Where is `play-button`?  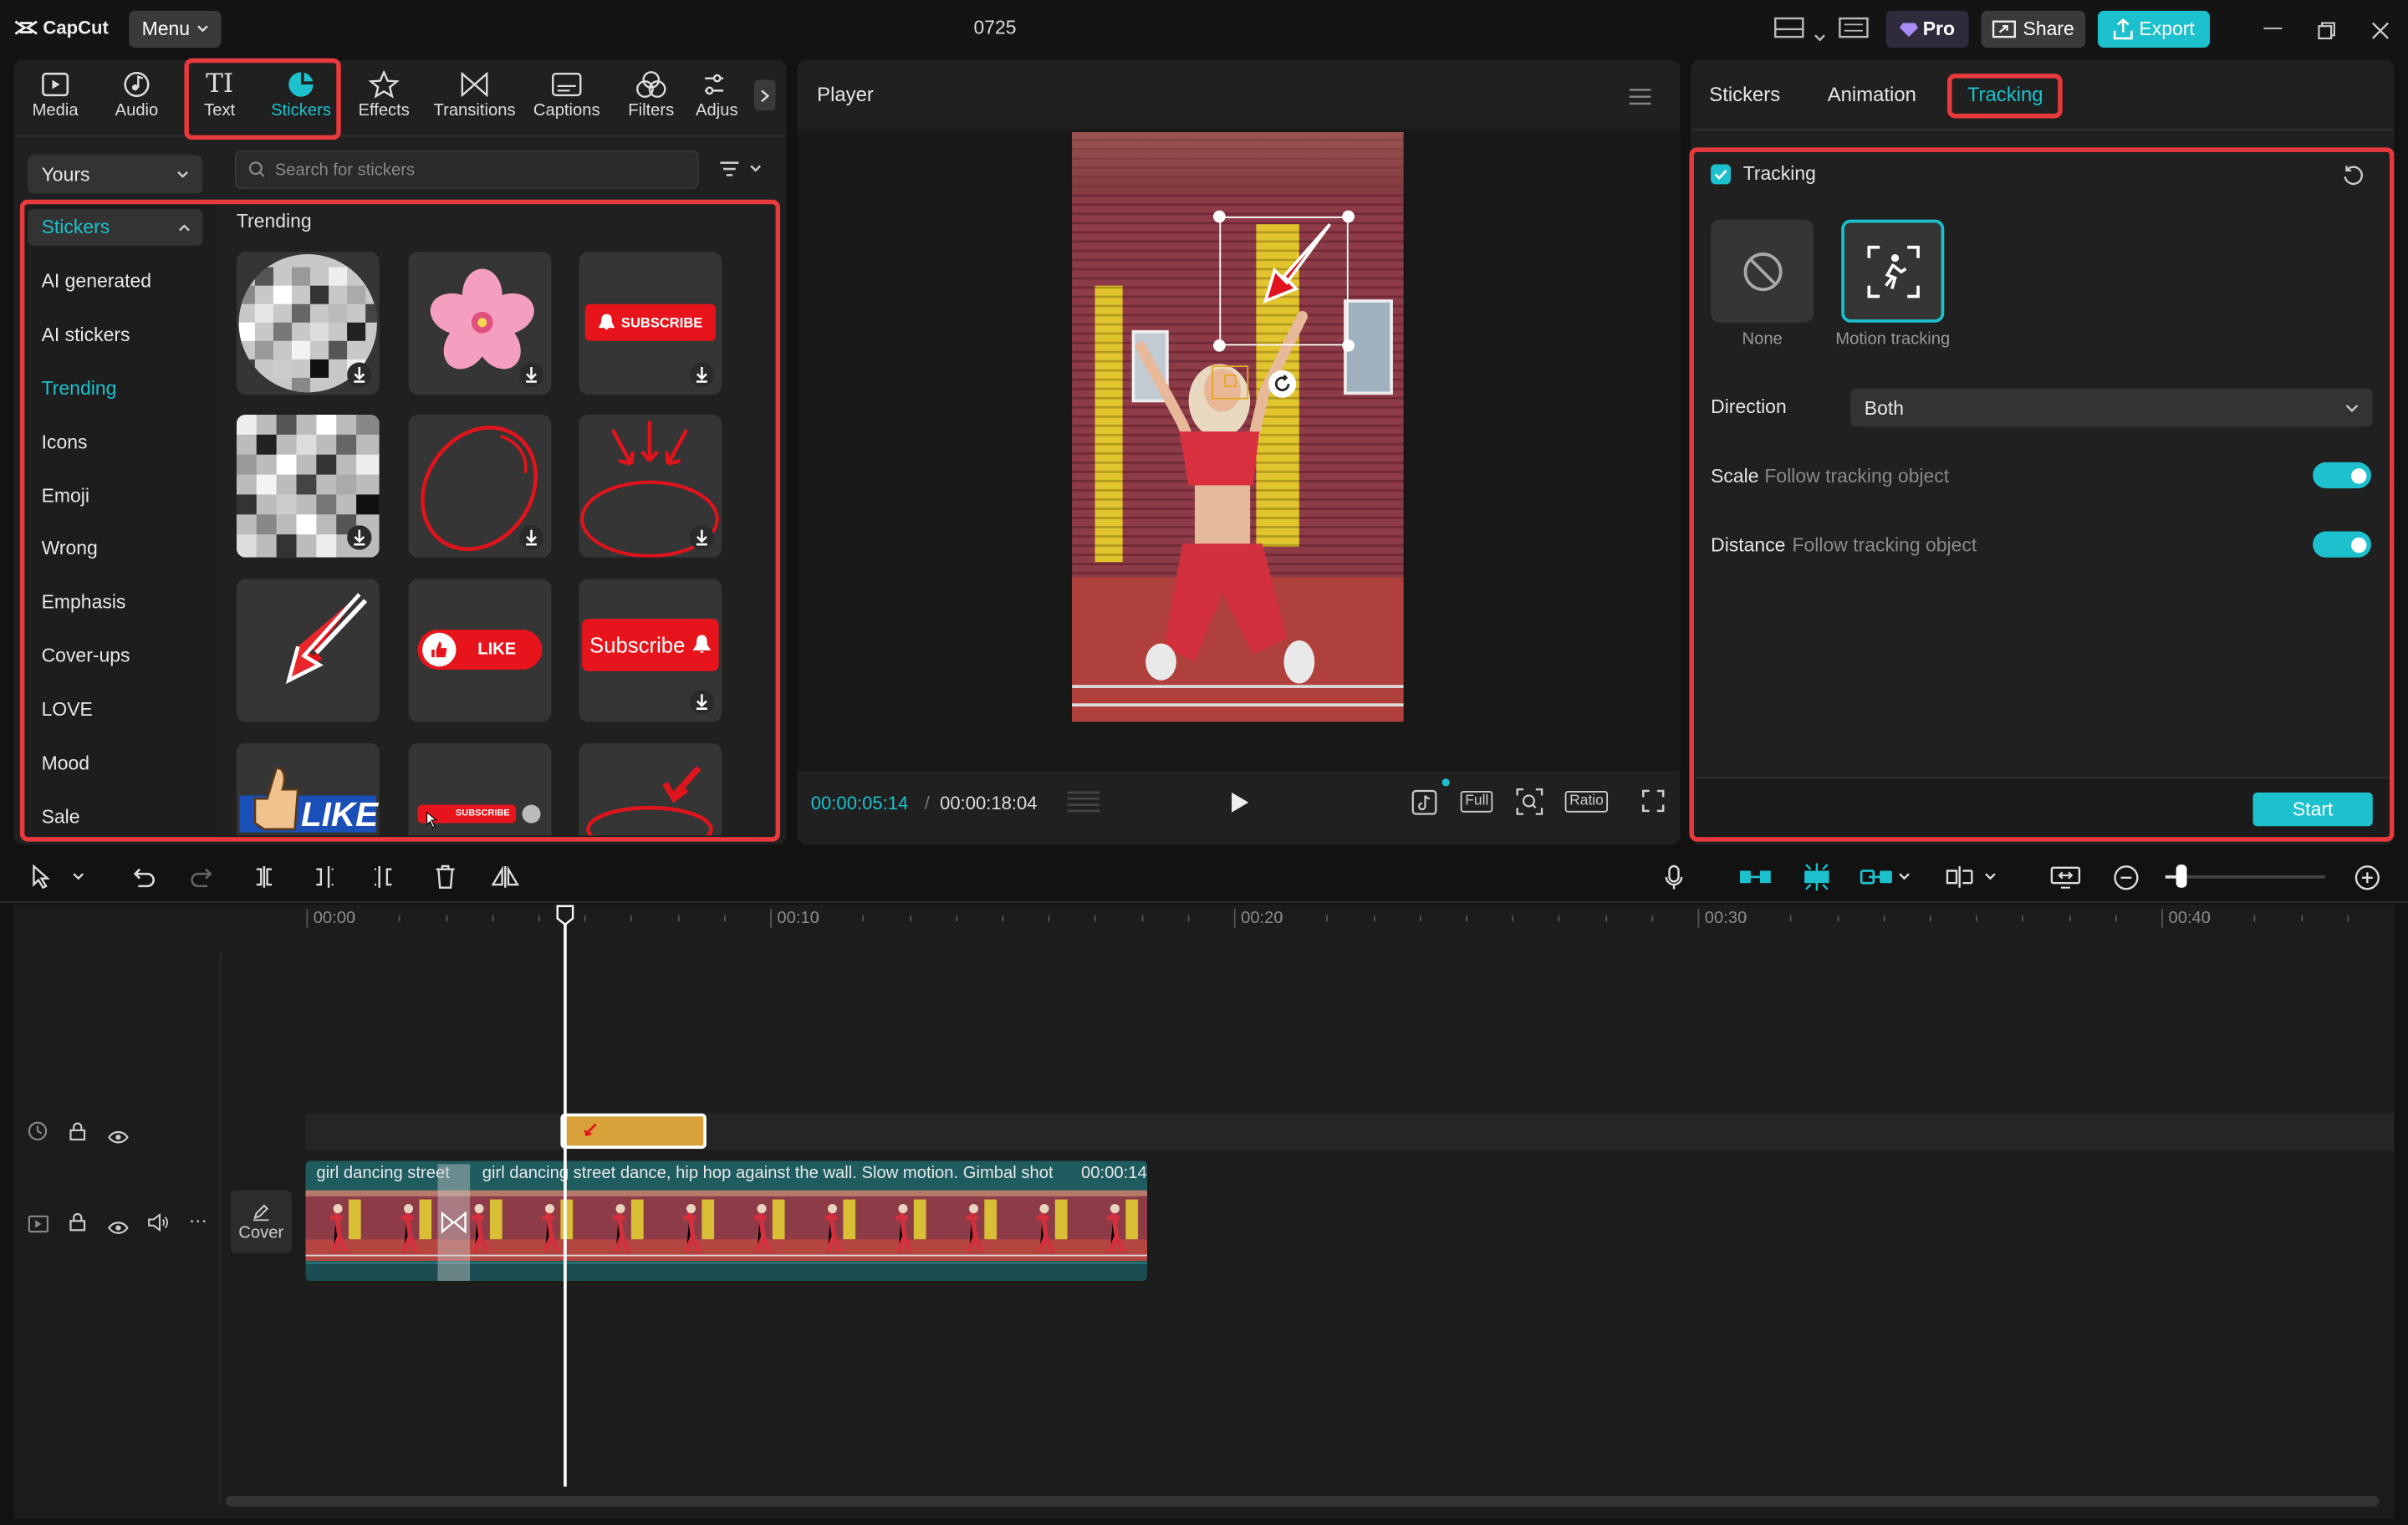 play-button is located at coordinates (1239, 806).